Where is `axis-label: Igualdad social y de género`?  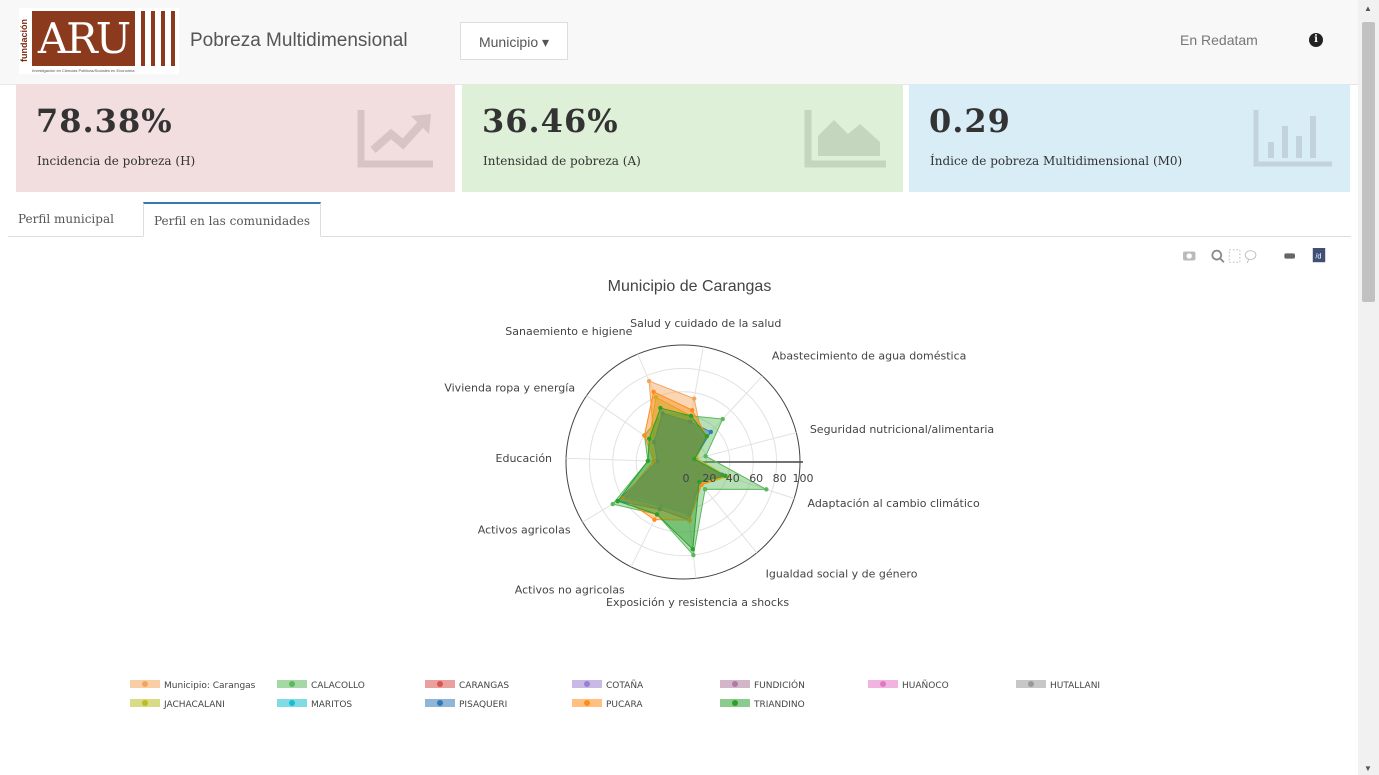 axis-label: Igualdad social y de género is located at coordinates (842, 574).